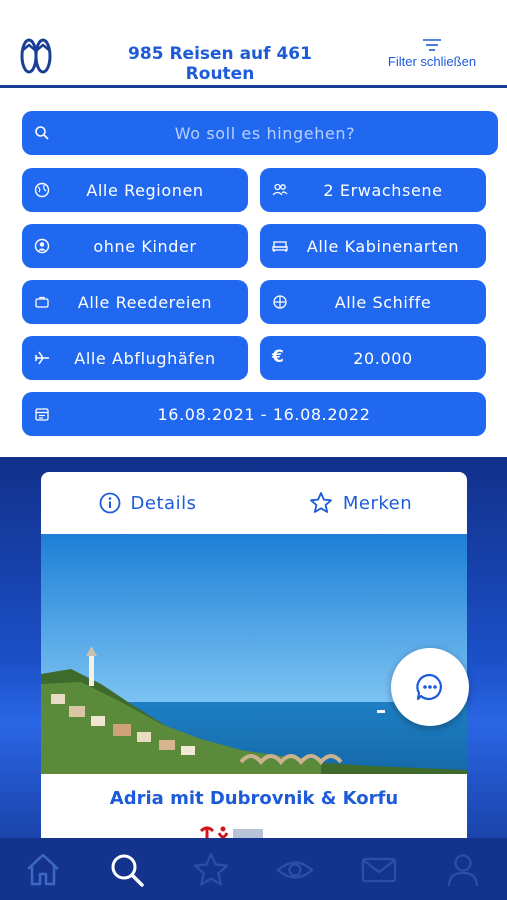 The width and height of the screenshot is (507, 900). What do you see at coordinates (432, 45) in the screenshot?
I see `filter-icon` at bounding box center [432, 45].